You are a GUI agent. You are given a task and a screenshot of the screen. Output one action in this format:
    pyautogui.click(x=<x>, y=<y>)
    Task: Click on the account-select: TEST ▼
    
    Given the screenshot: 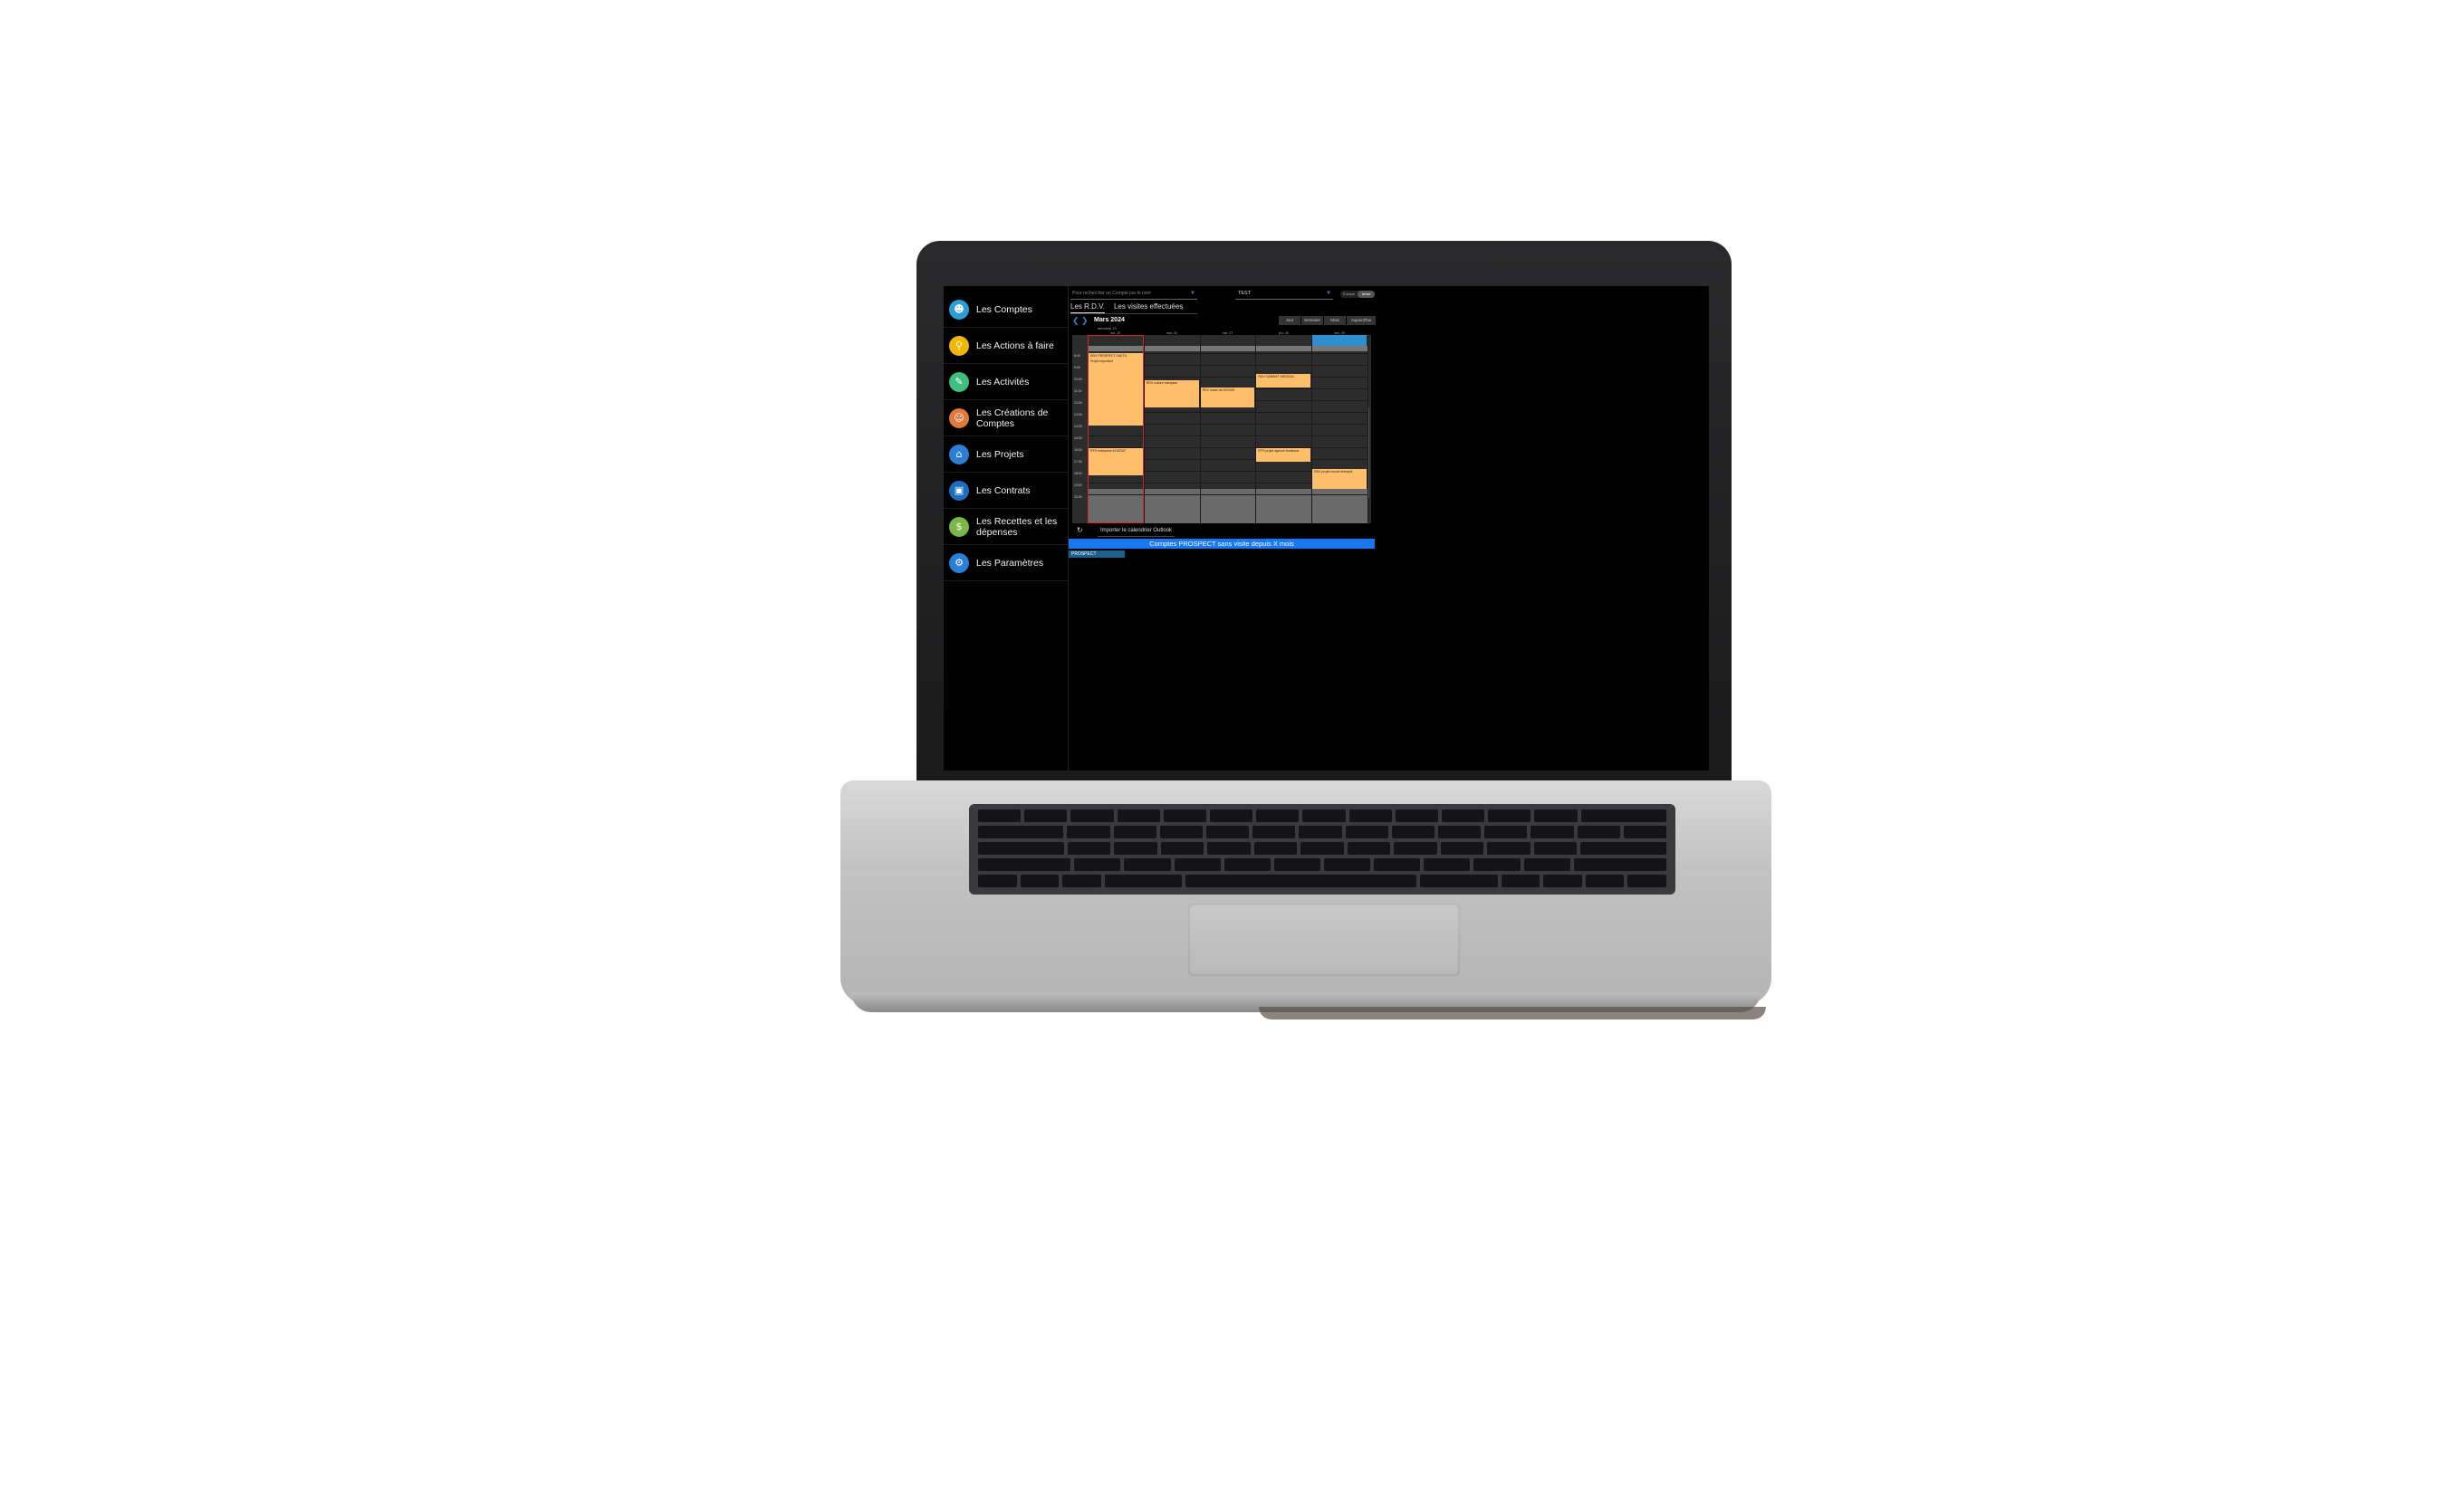 What is the action you would take?
    pyautogui.click(x=1284, y=294)
    